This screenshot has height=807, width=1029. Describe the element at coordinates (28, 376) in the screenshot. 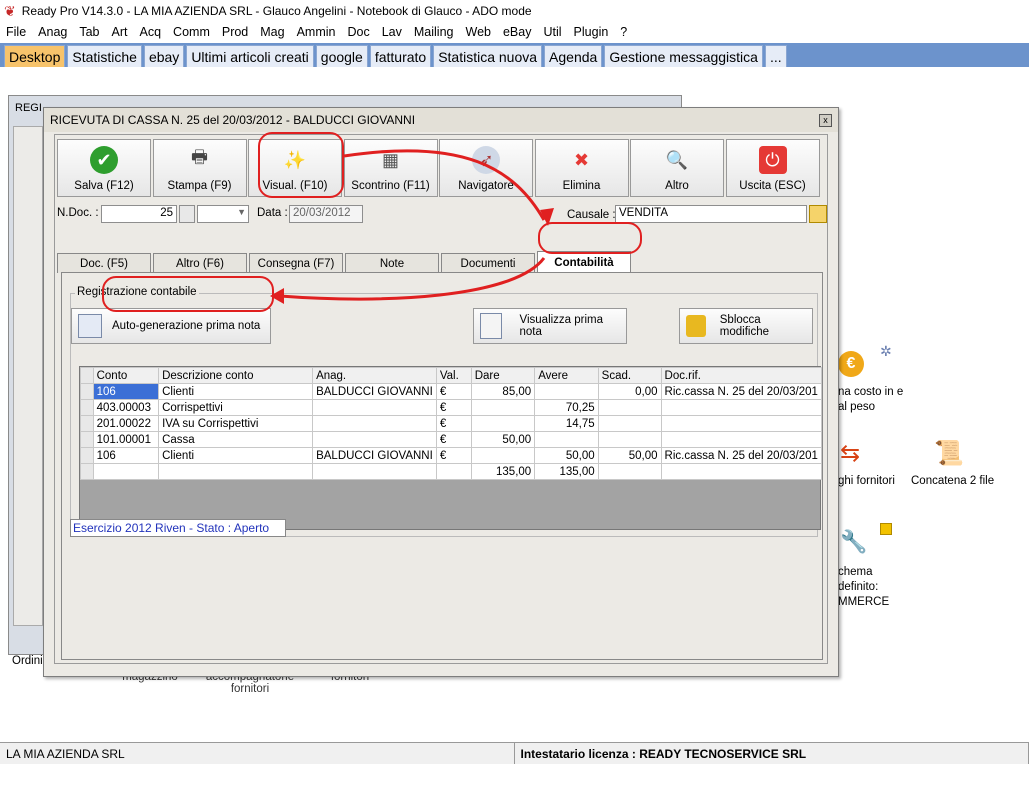

I see `background-panel` at that location.